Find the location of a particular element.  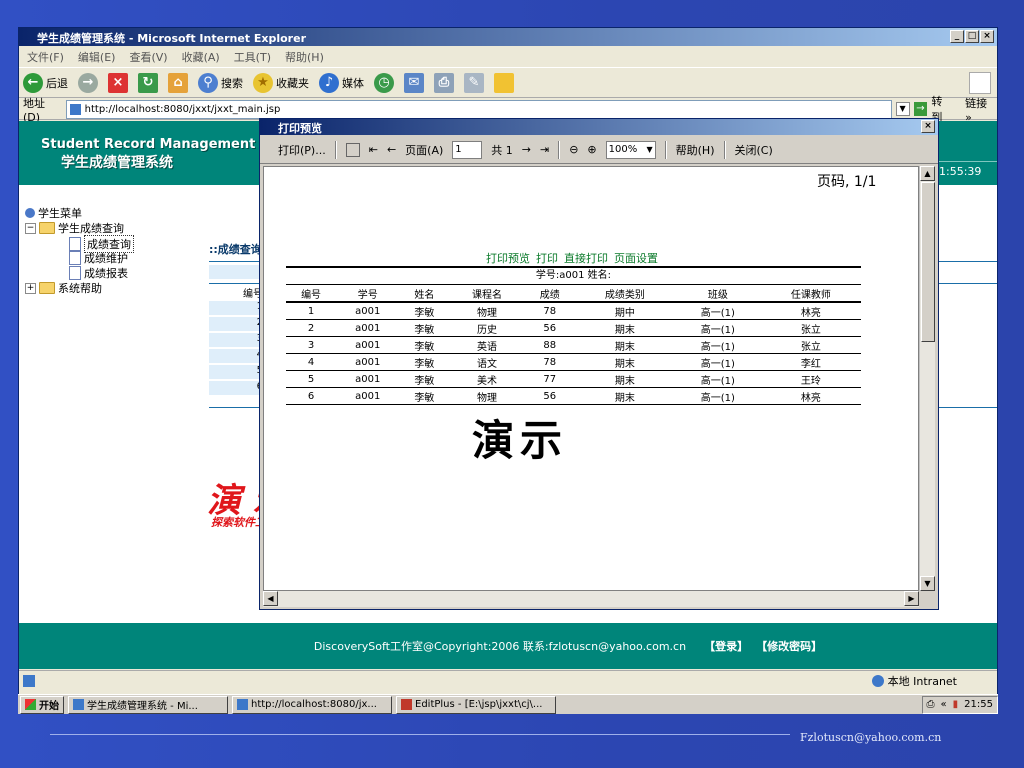

cell: 李敏 is located at coordinates (424, 311).